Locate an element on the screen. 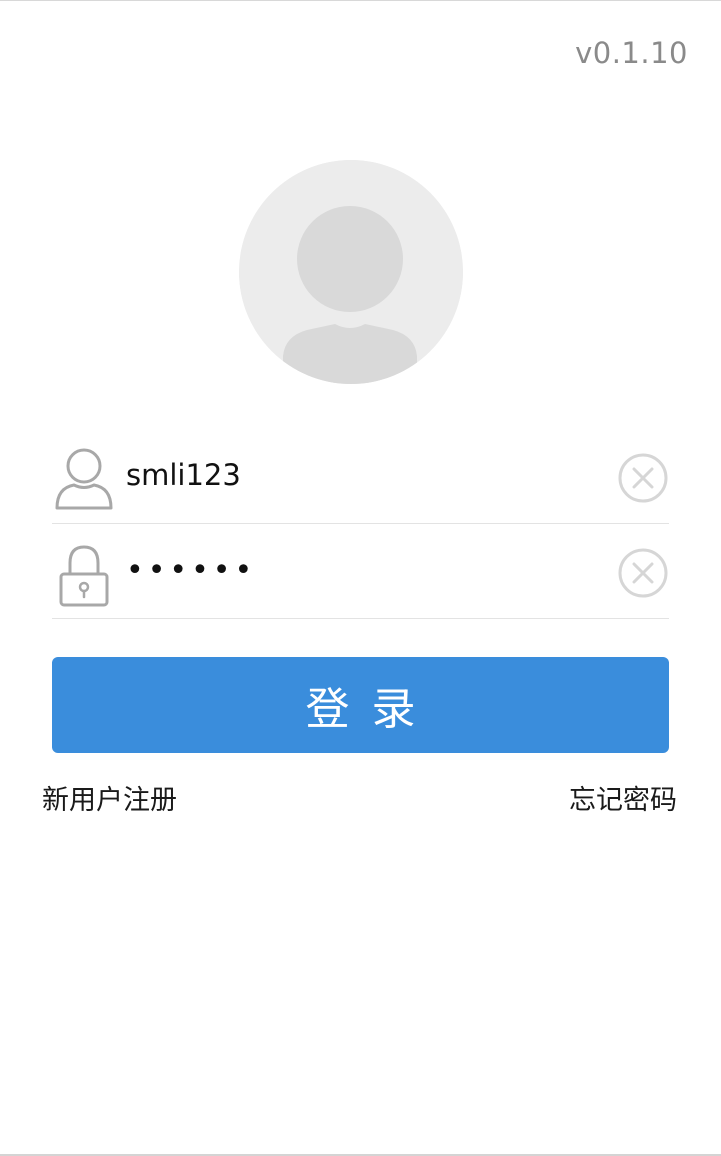  user-icon is located at coordinates (84, 478).